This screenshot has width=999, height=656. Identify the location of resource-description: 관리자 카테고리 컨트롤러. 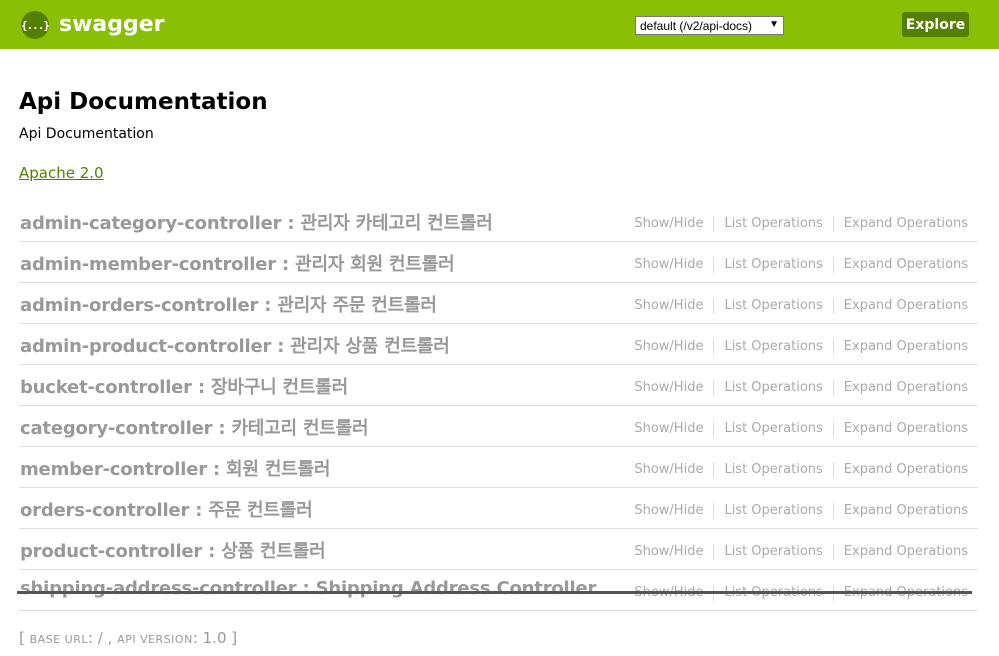
(396, 223).